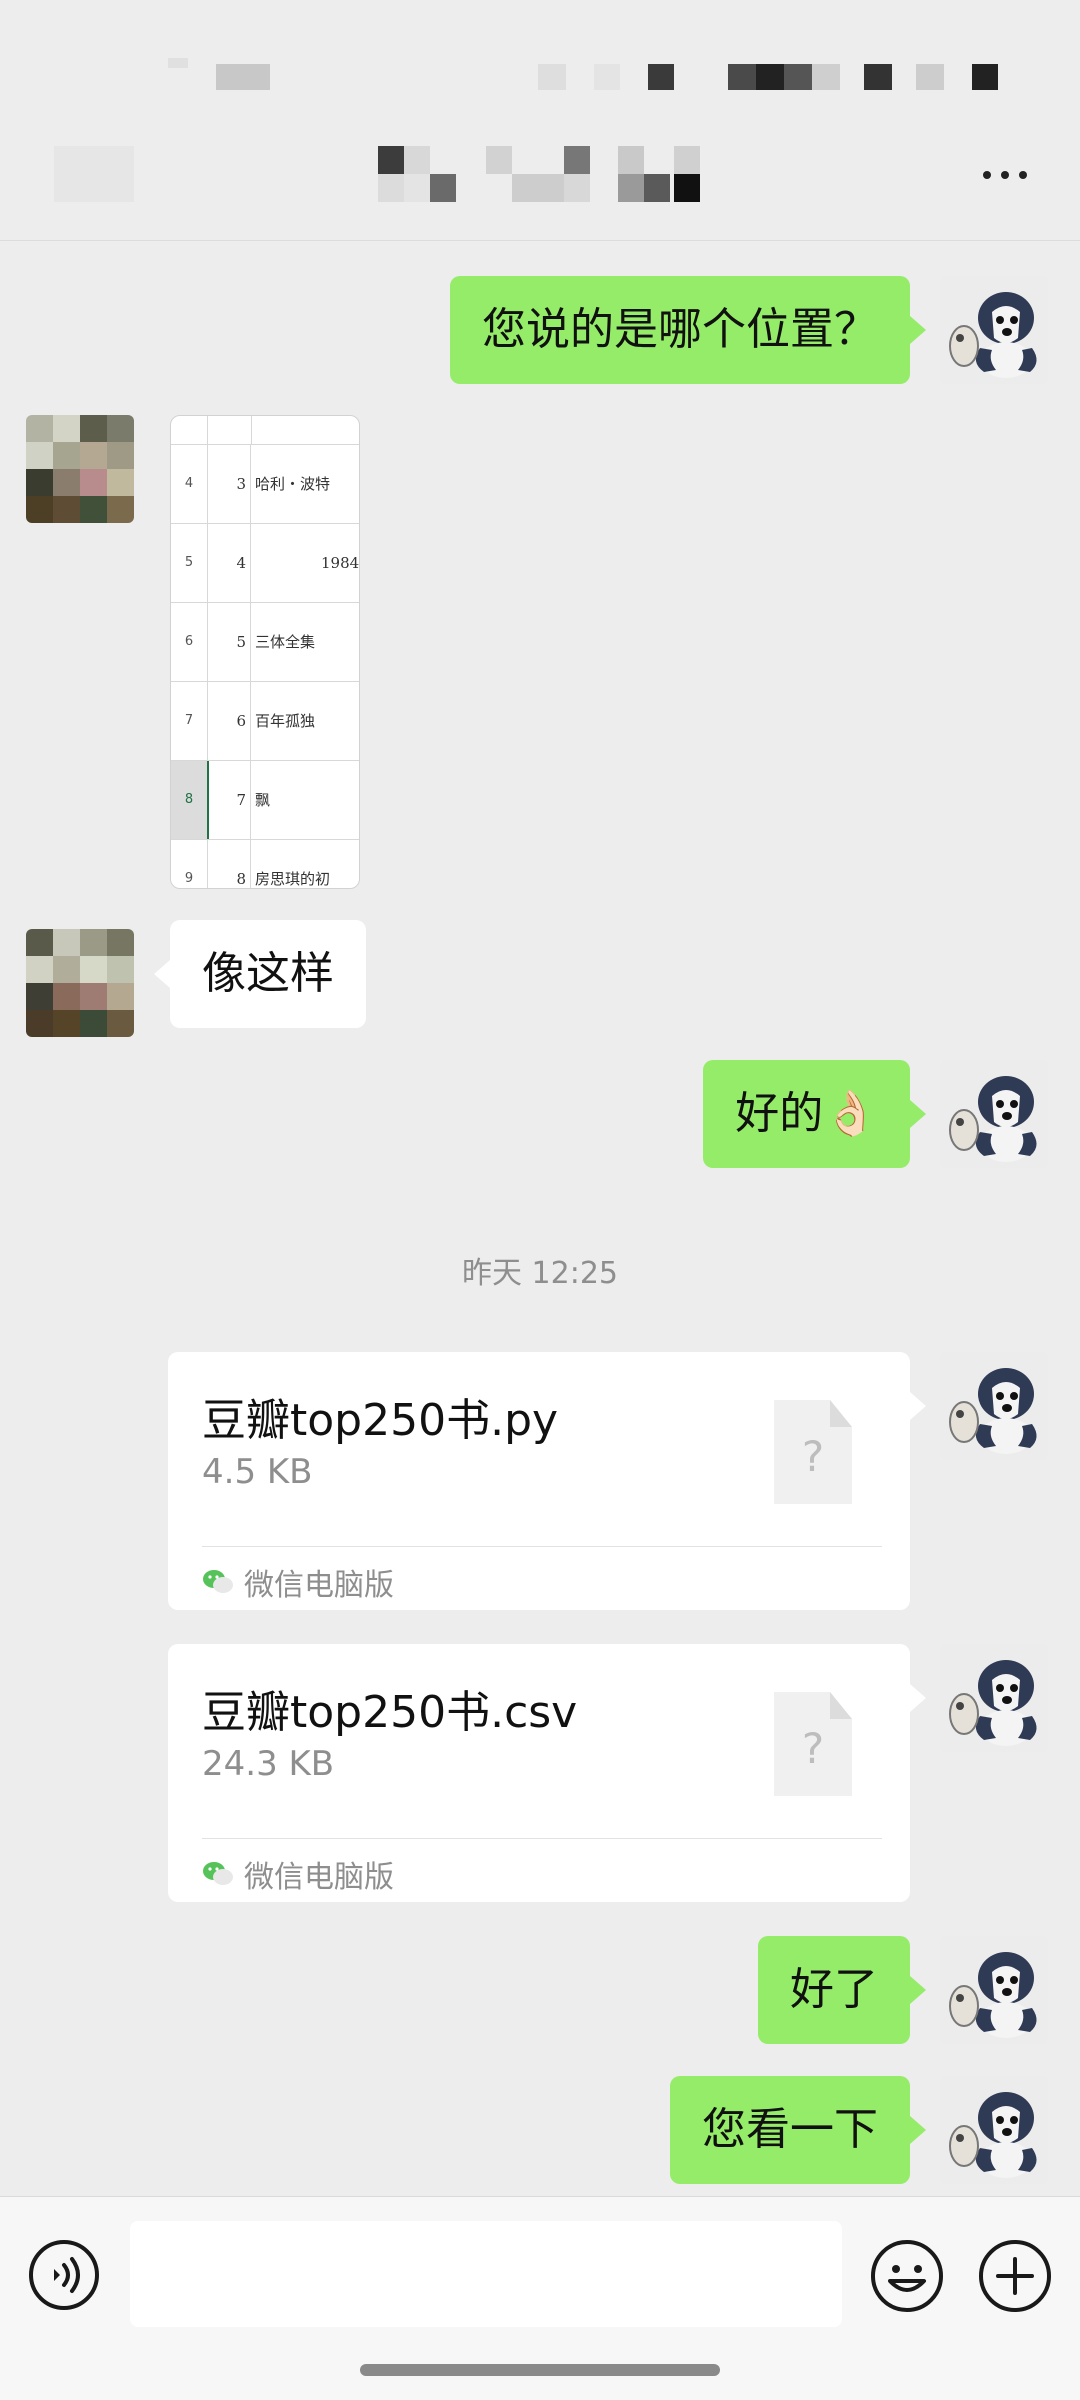 The width and height of the screenshot is (1080, 2400). Describe the element at coordinates (260, 974) in the screenshot. I see `message-bubble-received: 像这样` at that location.